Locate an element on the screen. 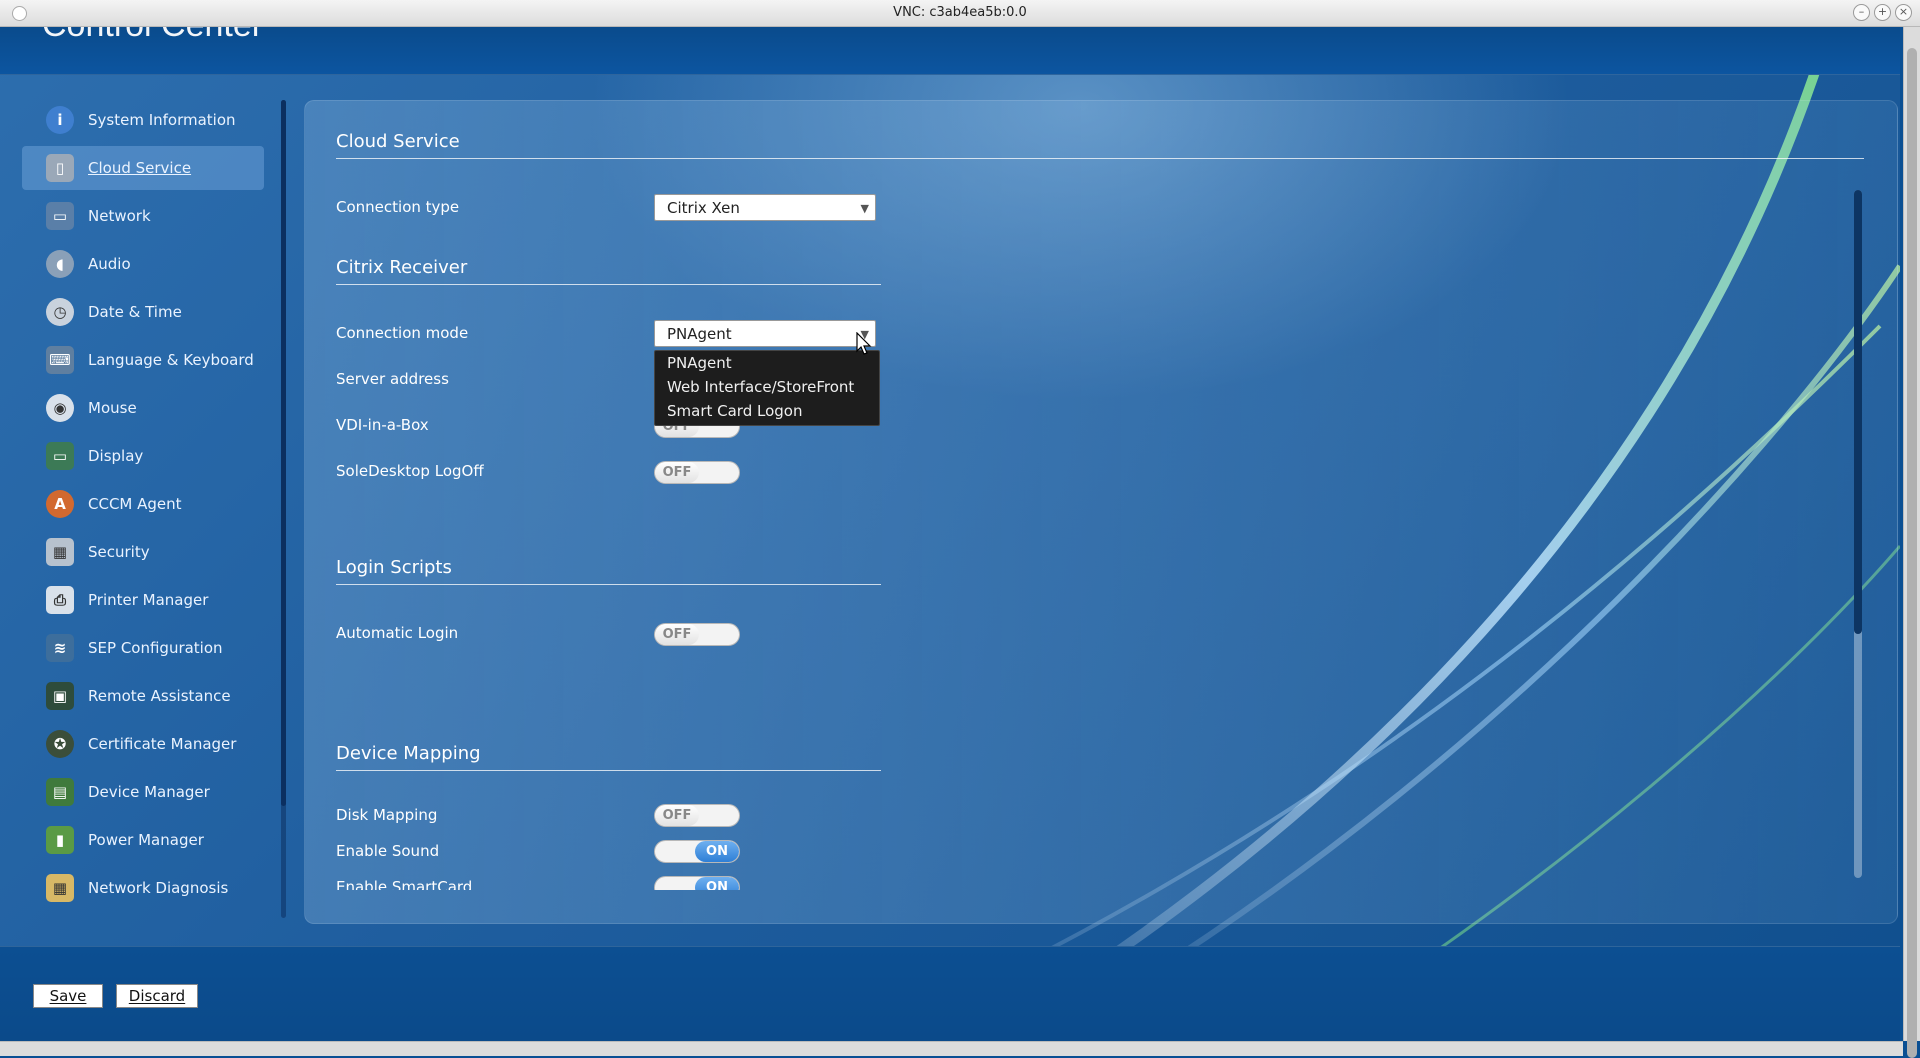 The image size is (1920, 1058). cloud-server-icon: ▯ is located at coordinates (60, 168).